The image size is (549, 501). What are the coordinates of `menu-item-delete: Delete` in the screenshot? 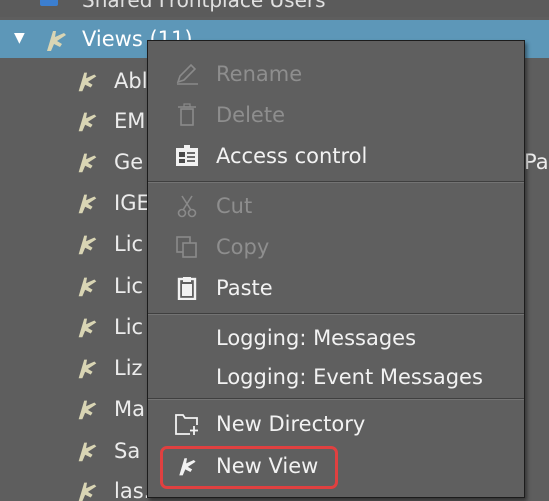 It's located at (336, 115).